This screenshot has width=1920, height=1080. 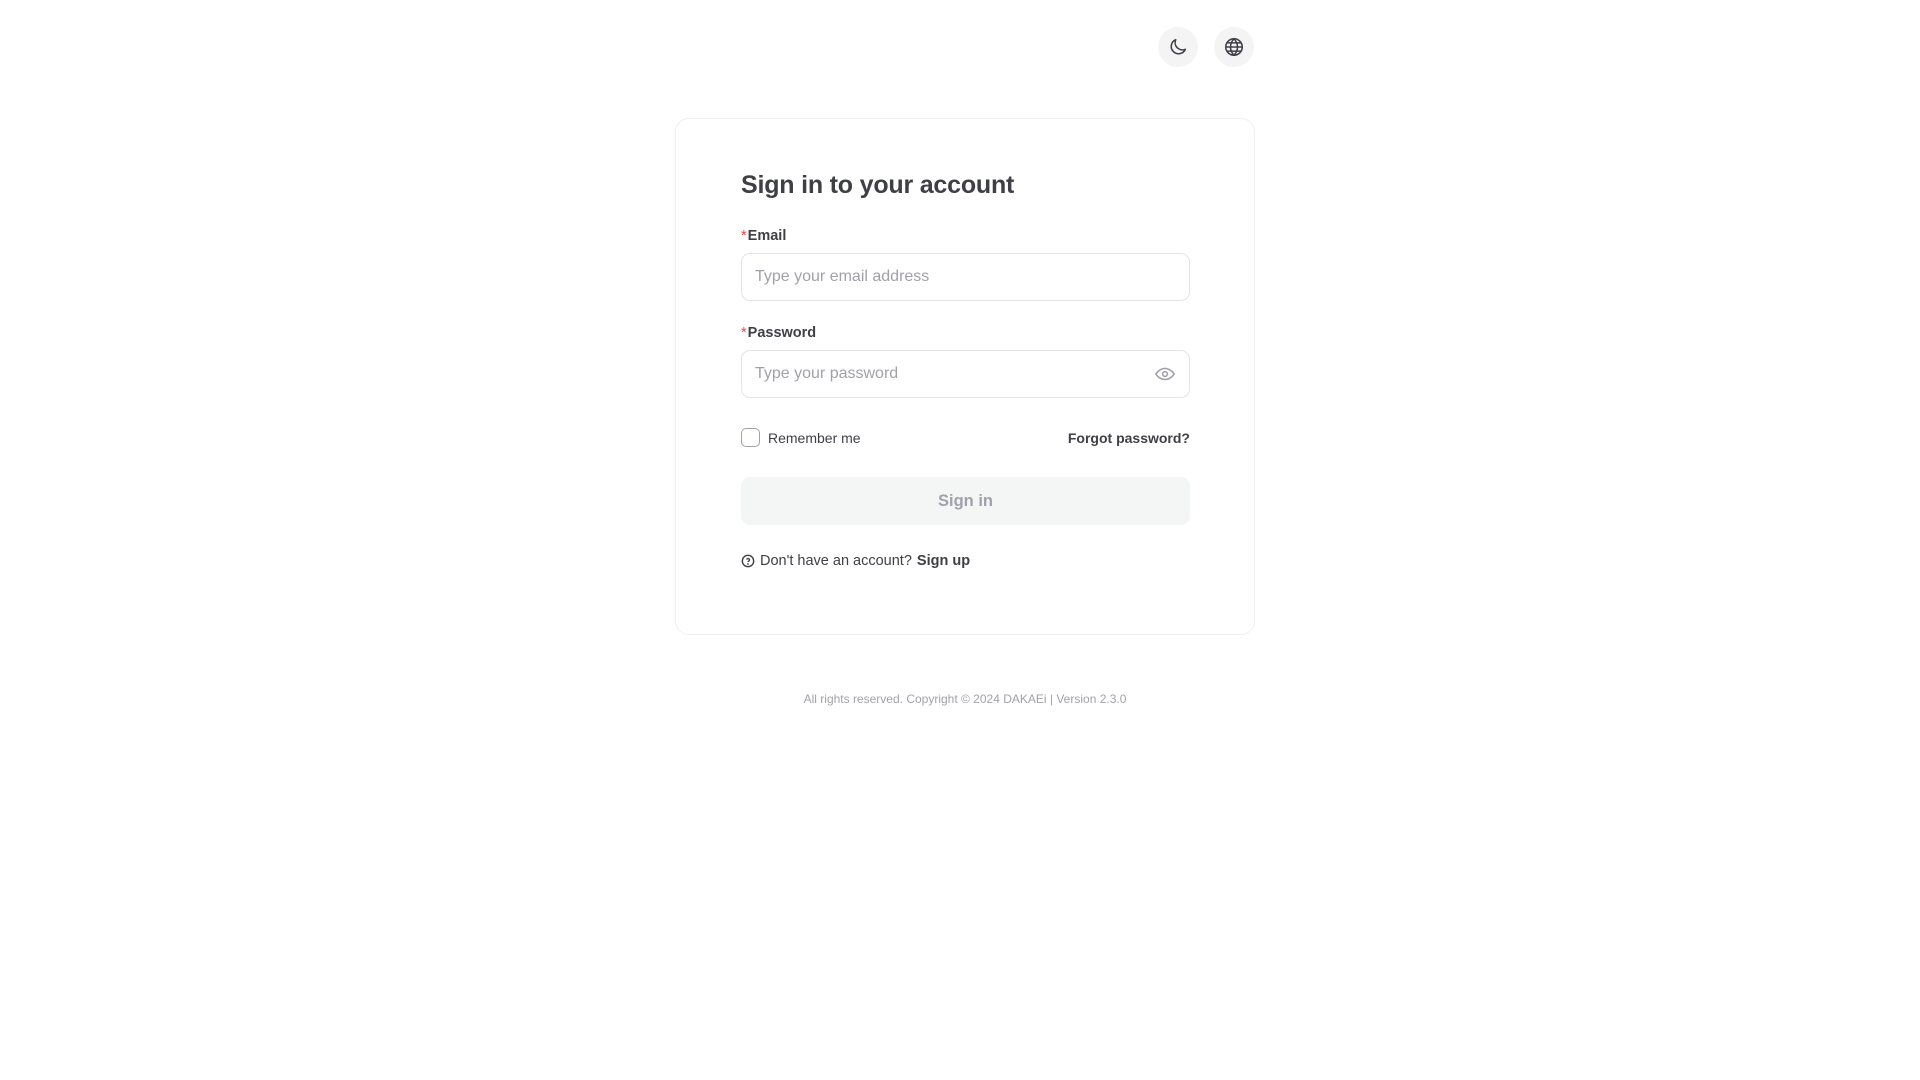 What do you see at coordinates (954, 374) in the screenshot?
I see `password-input` at bounding box center [954, 374].